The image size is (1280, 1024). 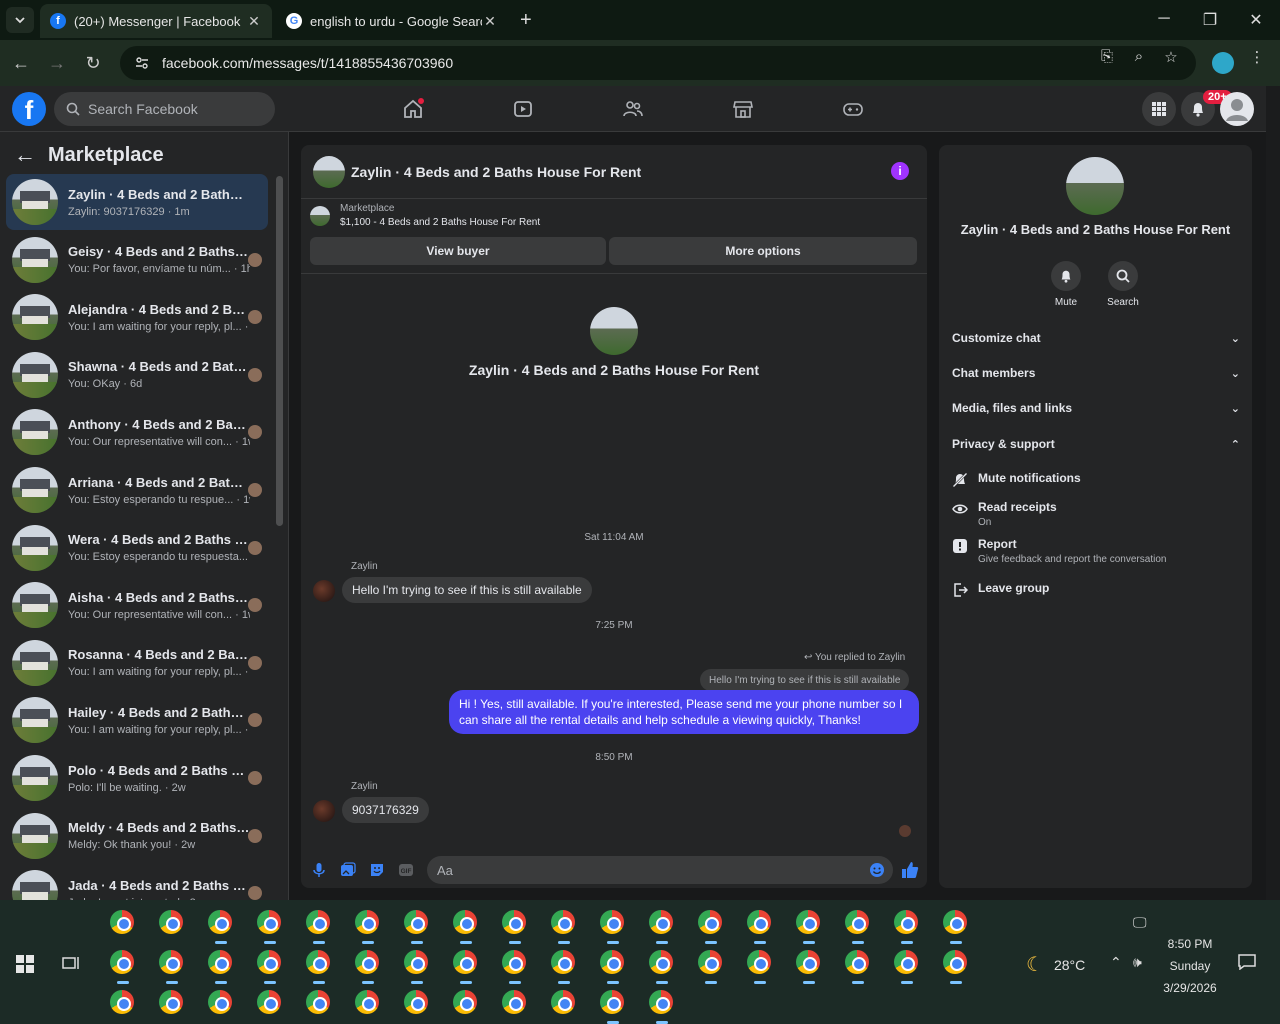 I want to click on profile-avatar, so click(x=1223, y=63).